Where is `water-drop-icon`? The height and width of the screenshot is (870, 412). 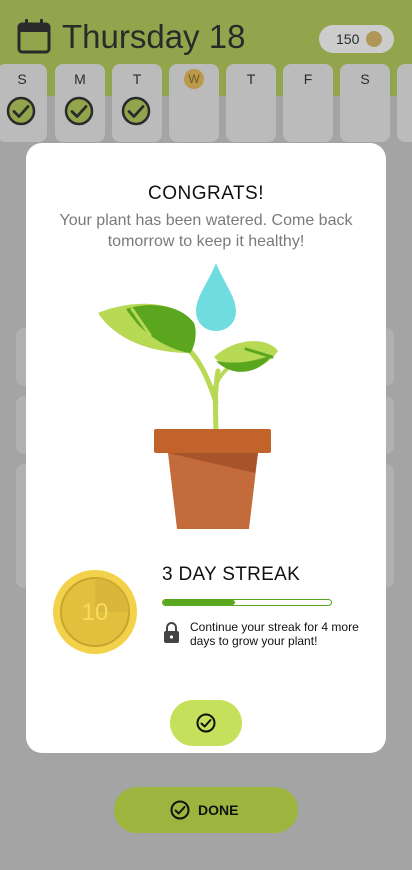
water-drop-icon is located at coordinates (216, 297).